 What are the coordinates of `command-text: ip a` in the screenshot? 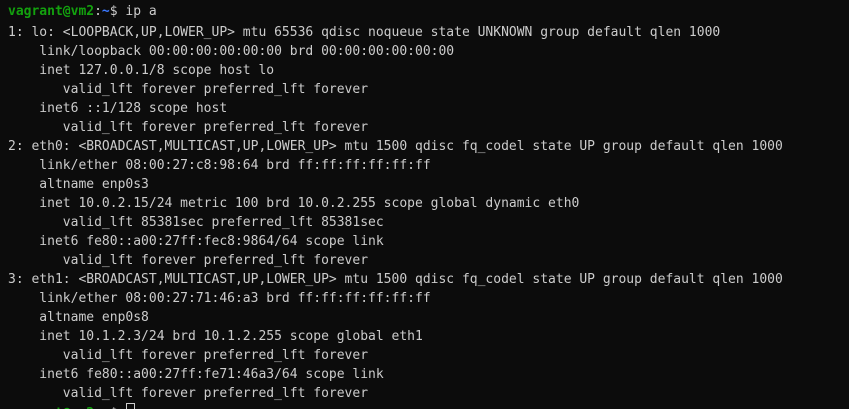 It's located at (141, 11).